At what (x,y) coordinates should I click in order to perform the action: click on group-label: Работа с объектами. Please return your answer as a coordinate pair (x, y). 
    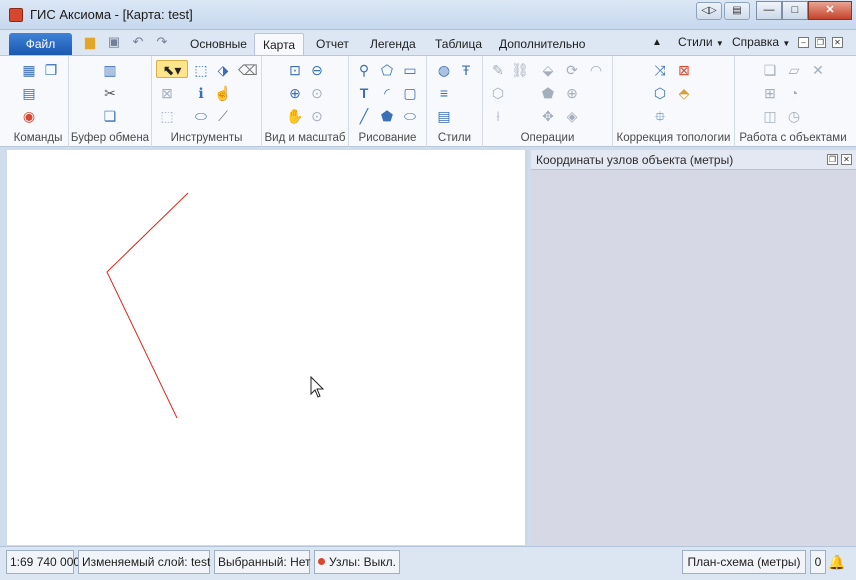
    Looking at the image, I should click on (793, 138).